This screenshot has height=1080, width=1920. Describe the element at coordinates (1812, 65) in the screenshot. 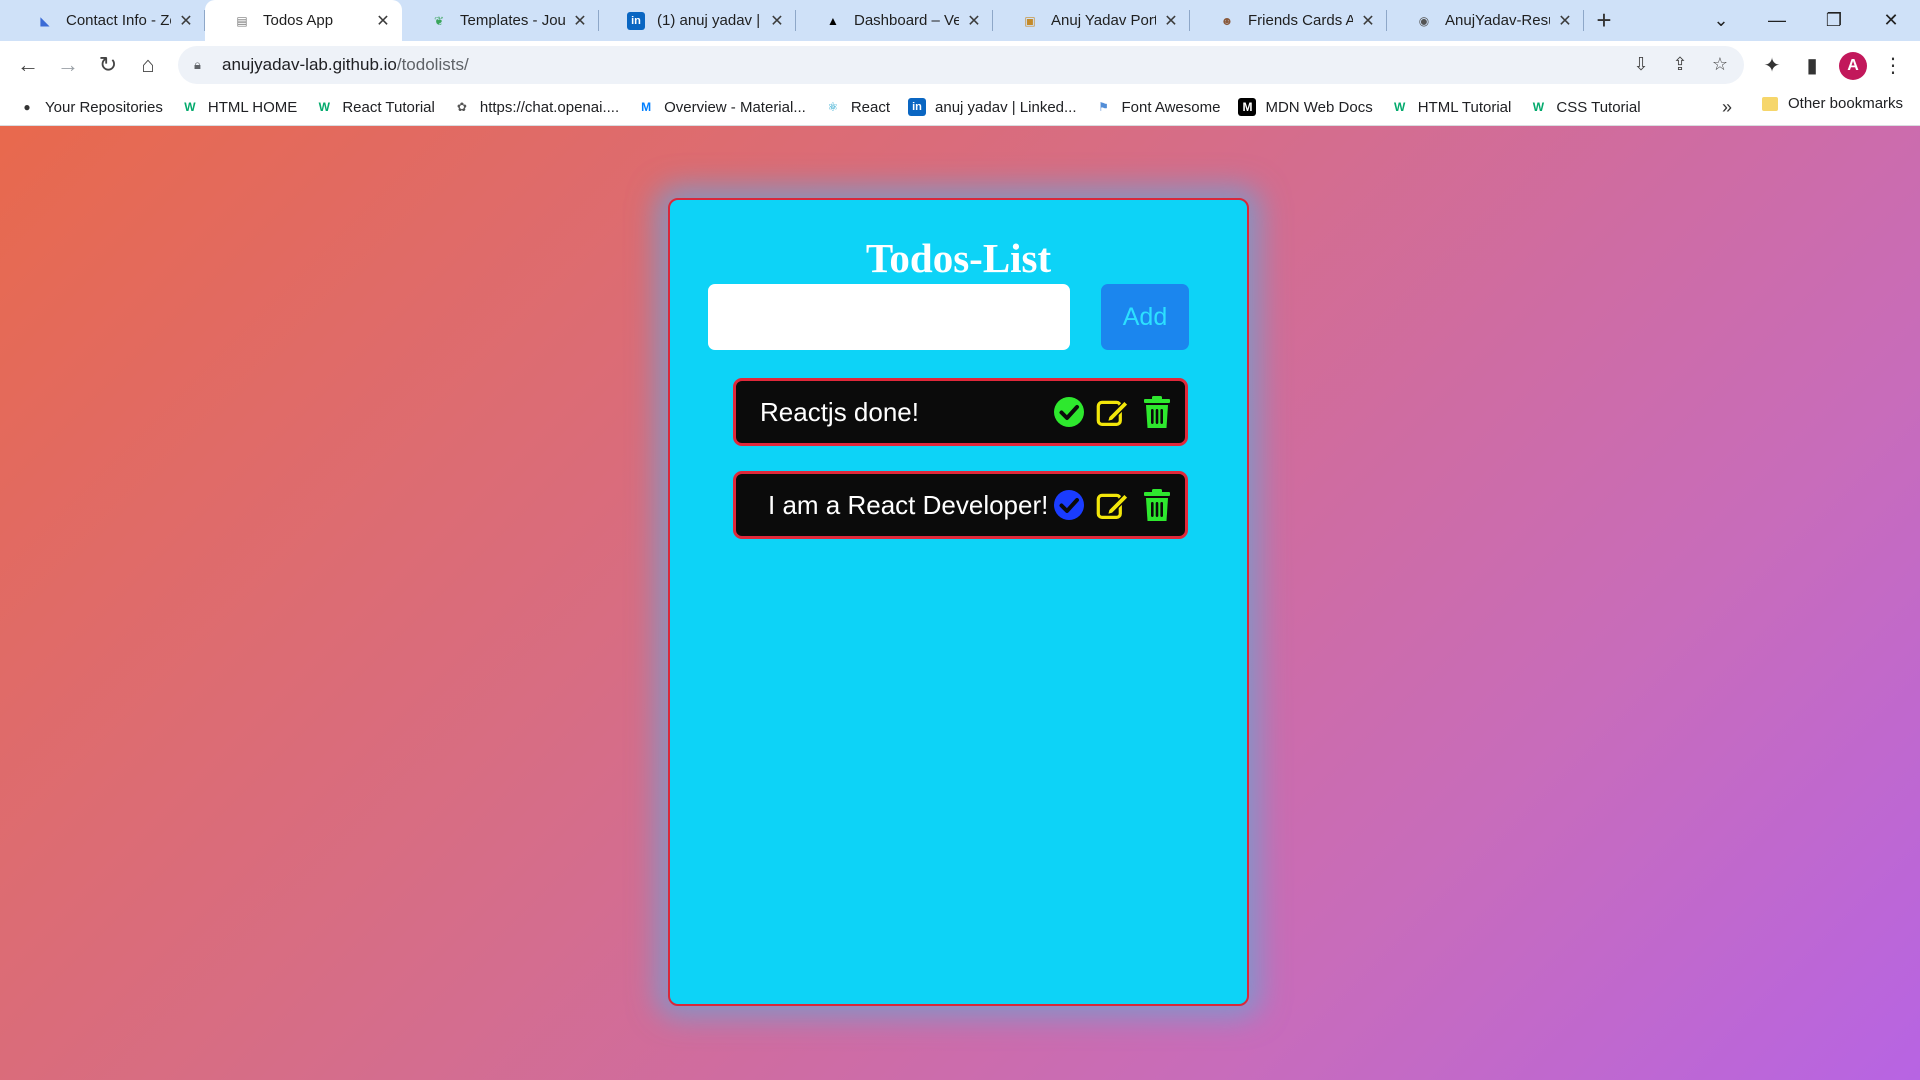

I see `side-panel-icon: ▮` at that location.